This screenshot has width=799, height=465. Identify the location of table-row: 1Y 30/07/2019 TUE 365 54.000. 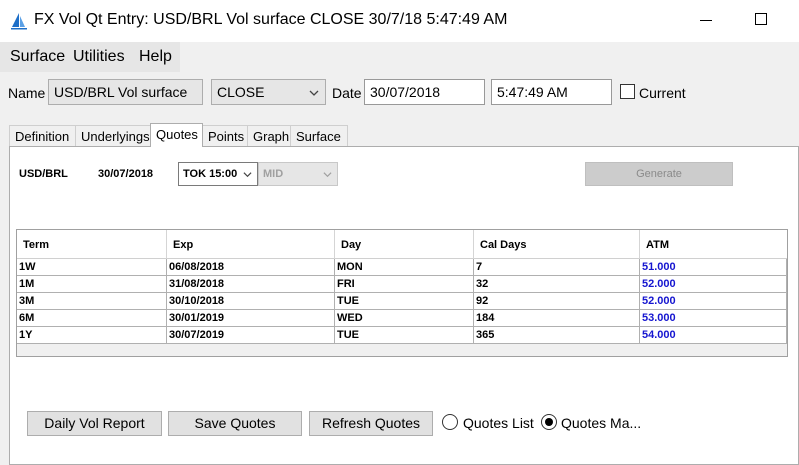
(402, 335).